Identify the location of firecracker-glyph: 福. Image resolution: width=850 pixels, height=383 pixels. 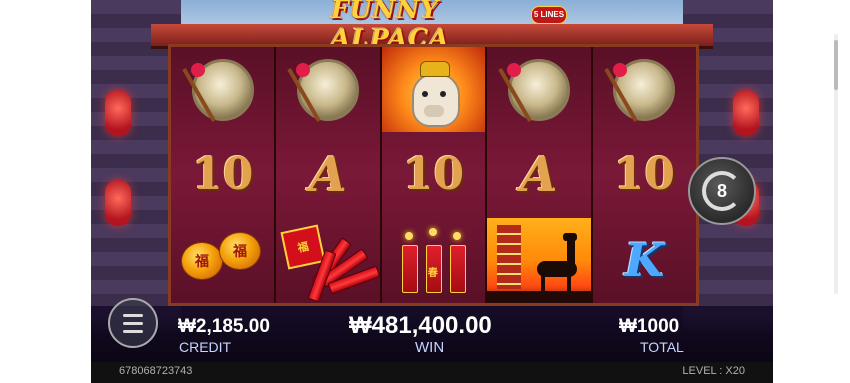
(303, 247).